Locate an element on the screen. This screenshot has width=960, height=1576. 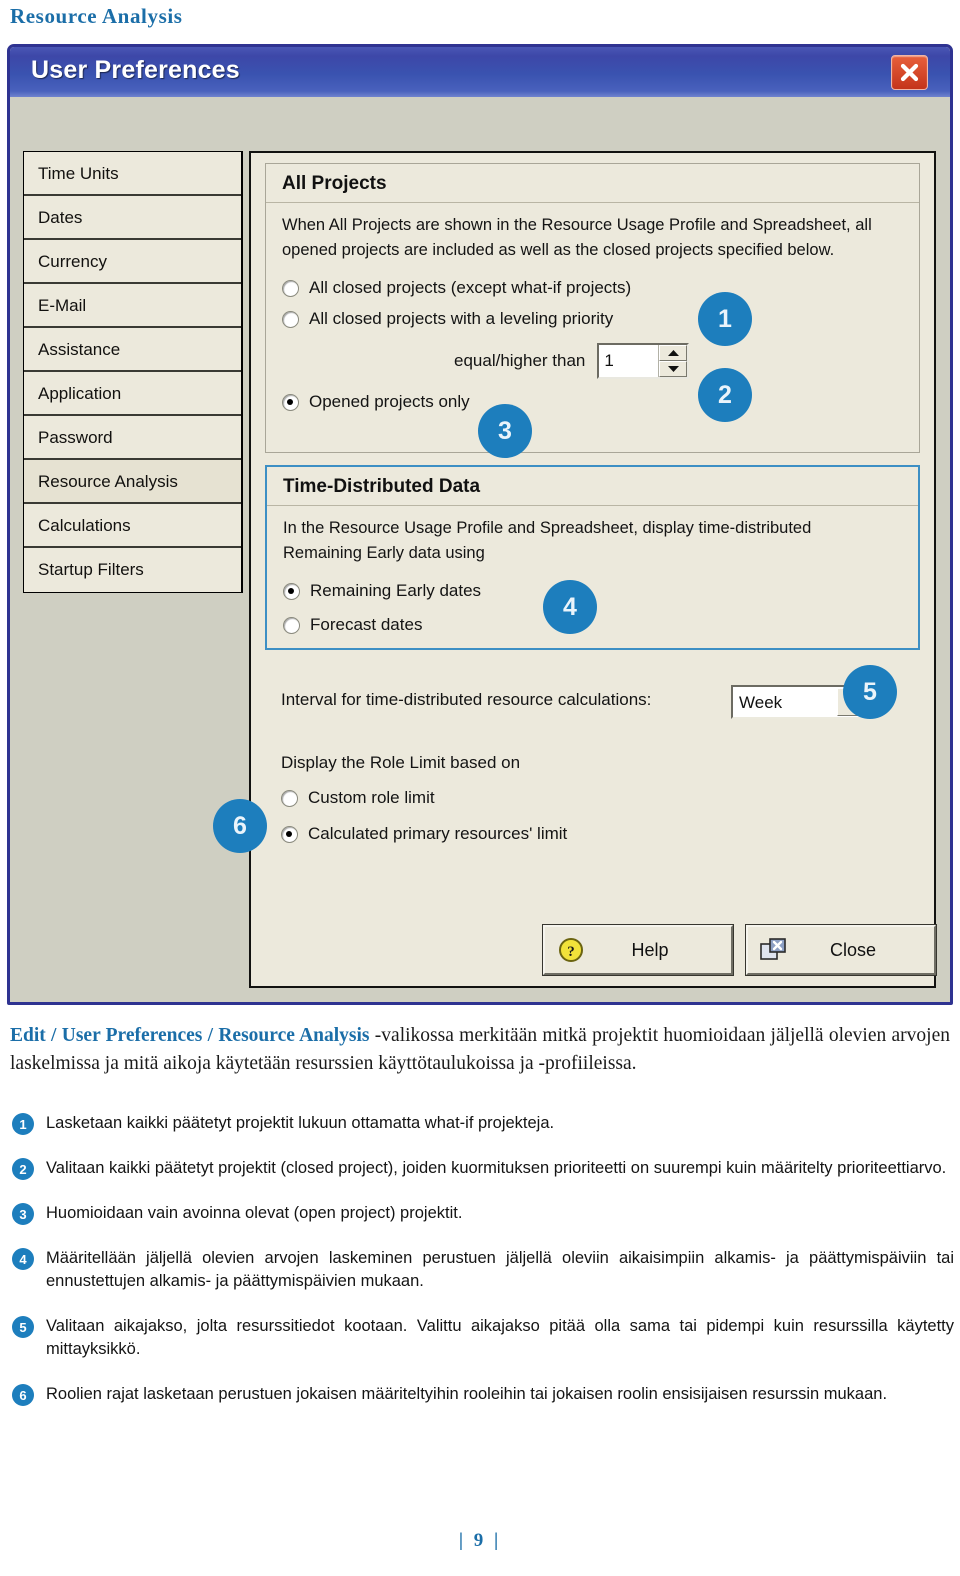
sidebar-item-resource-analysis: Resource Analysis is located at coordinates (132, 482).